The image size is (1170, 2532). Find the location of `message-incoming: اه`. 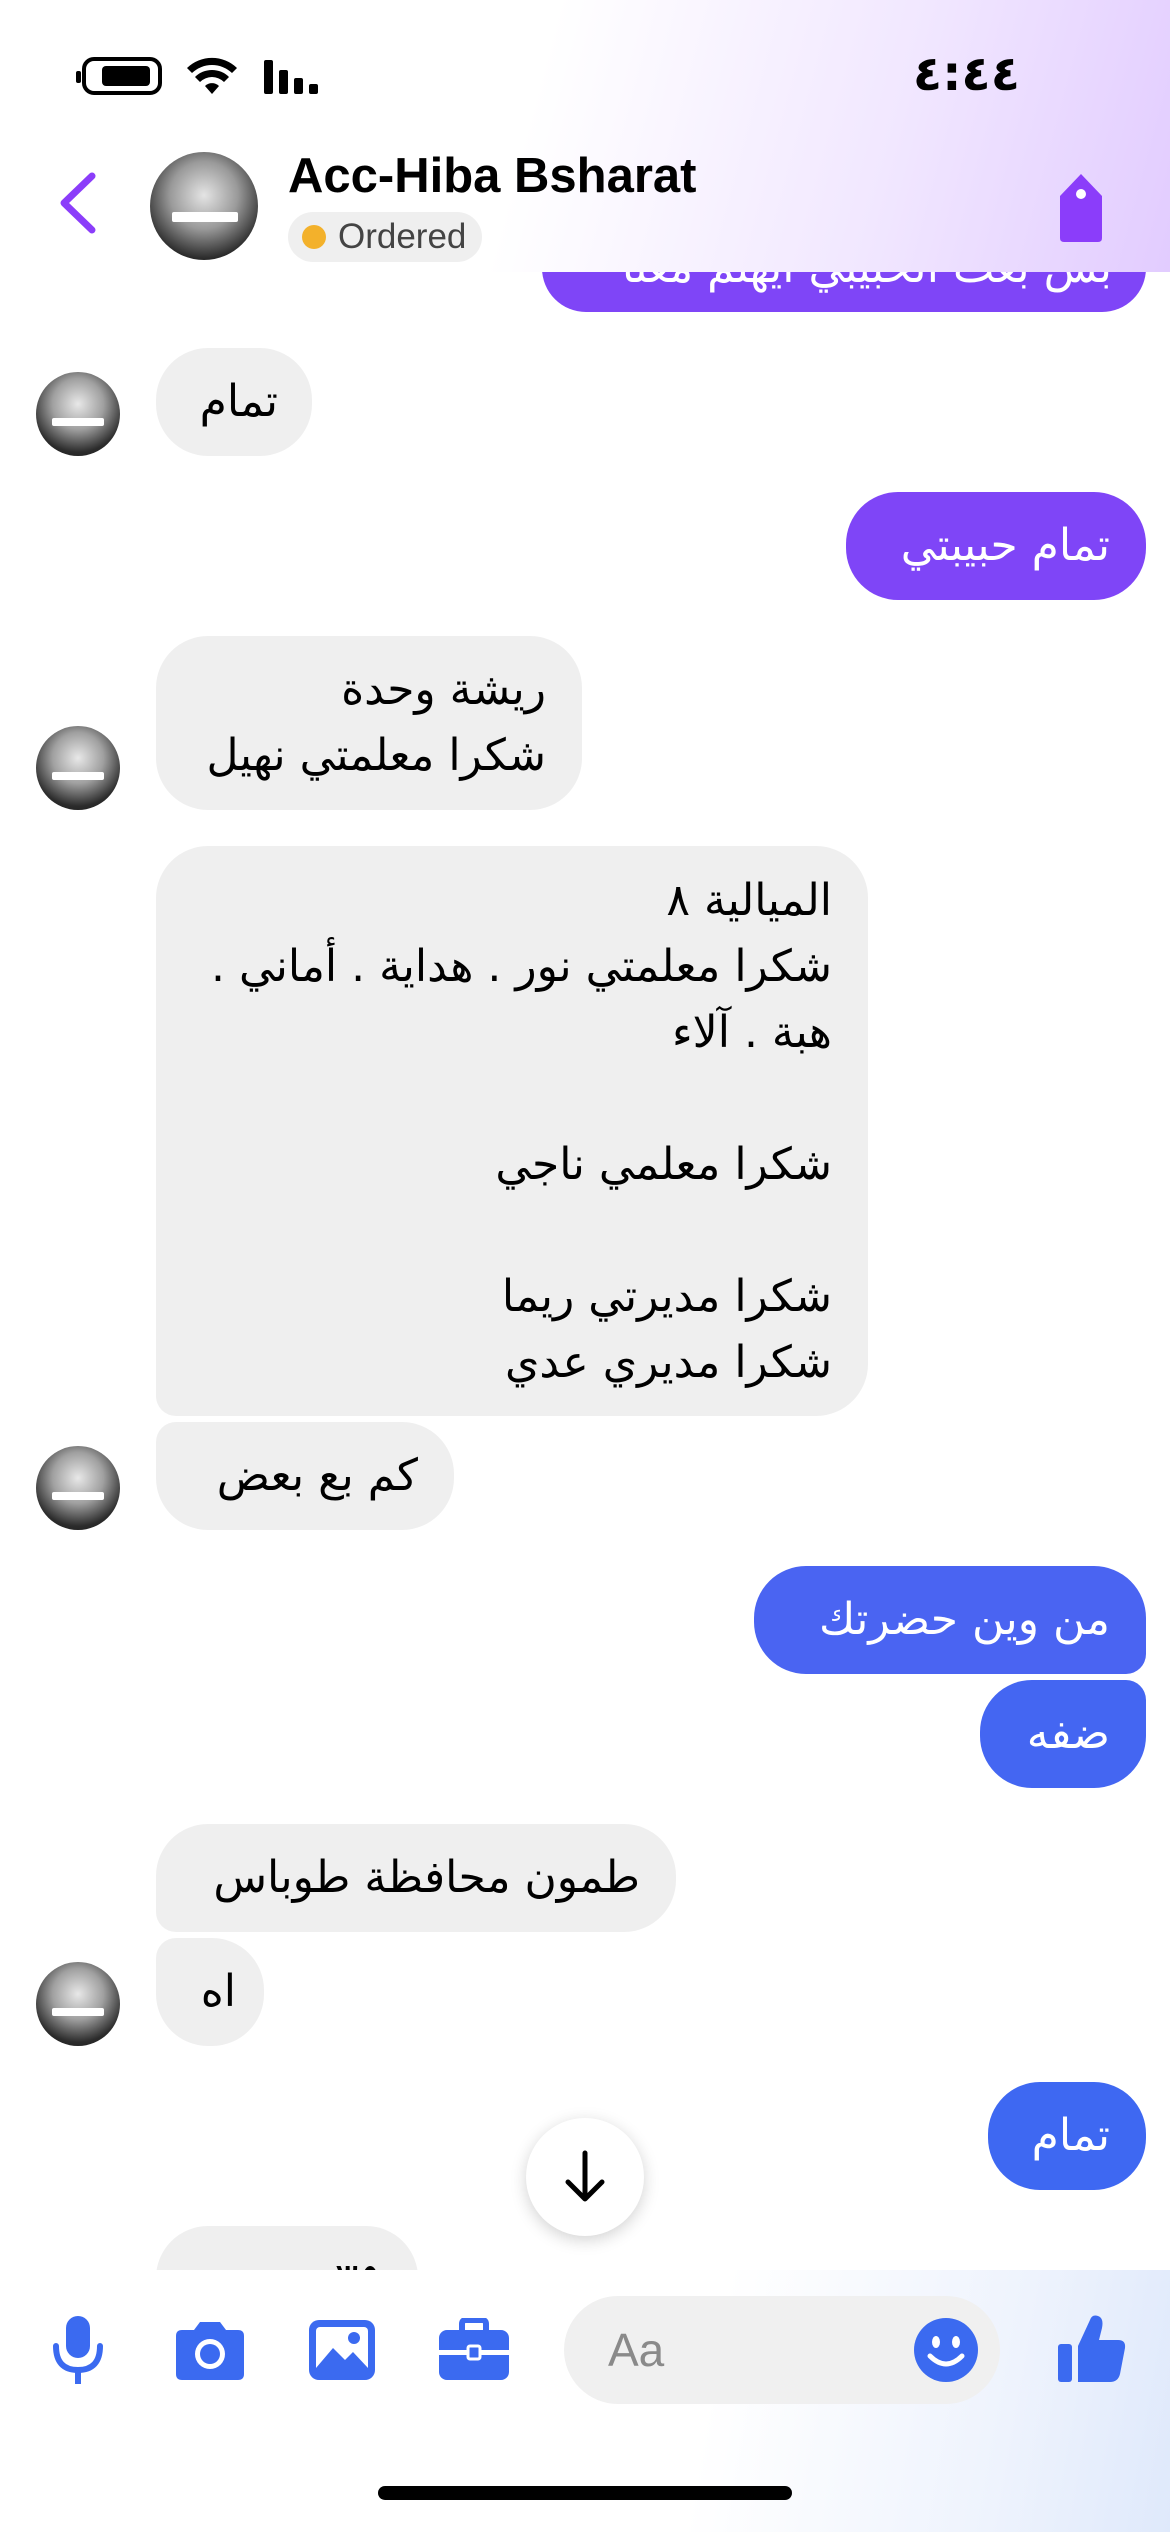

message-incoming: اه is located at coordinates (210, 1992).